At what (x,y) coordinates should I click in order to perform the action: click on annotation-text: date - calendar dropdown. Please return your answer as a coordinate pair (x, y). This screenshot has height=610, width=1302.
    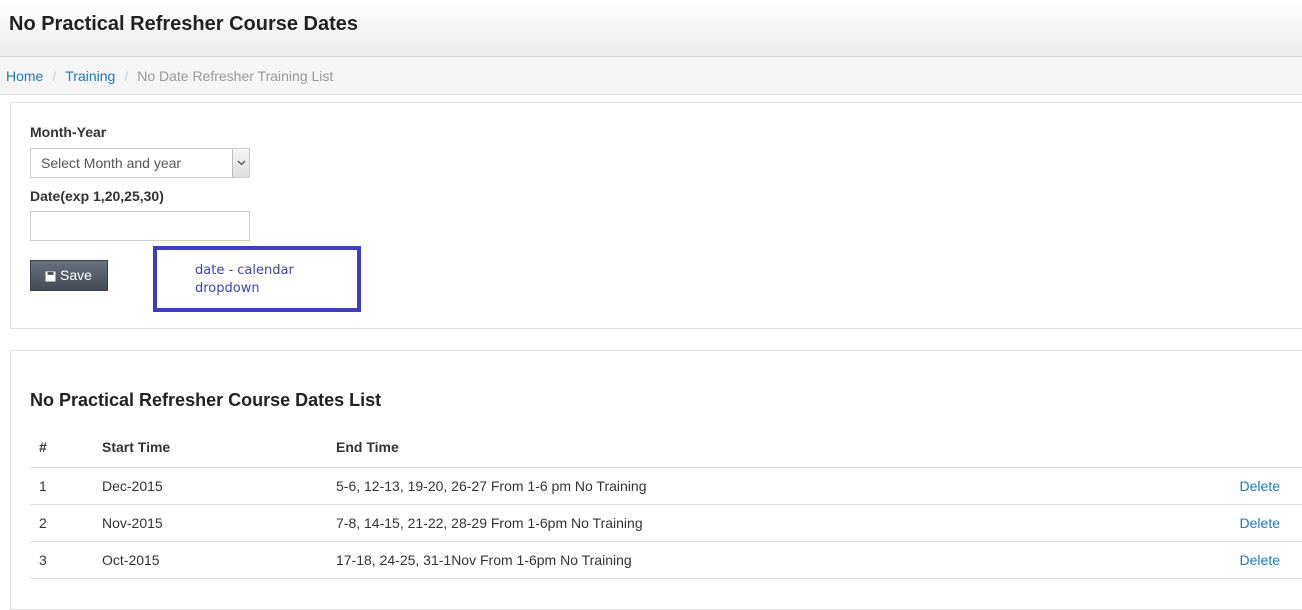
    Looking at the image, I should click on (244, 279).